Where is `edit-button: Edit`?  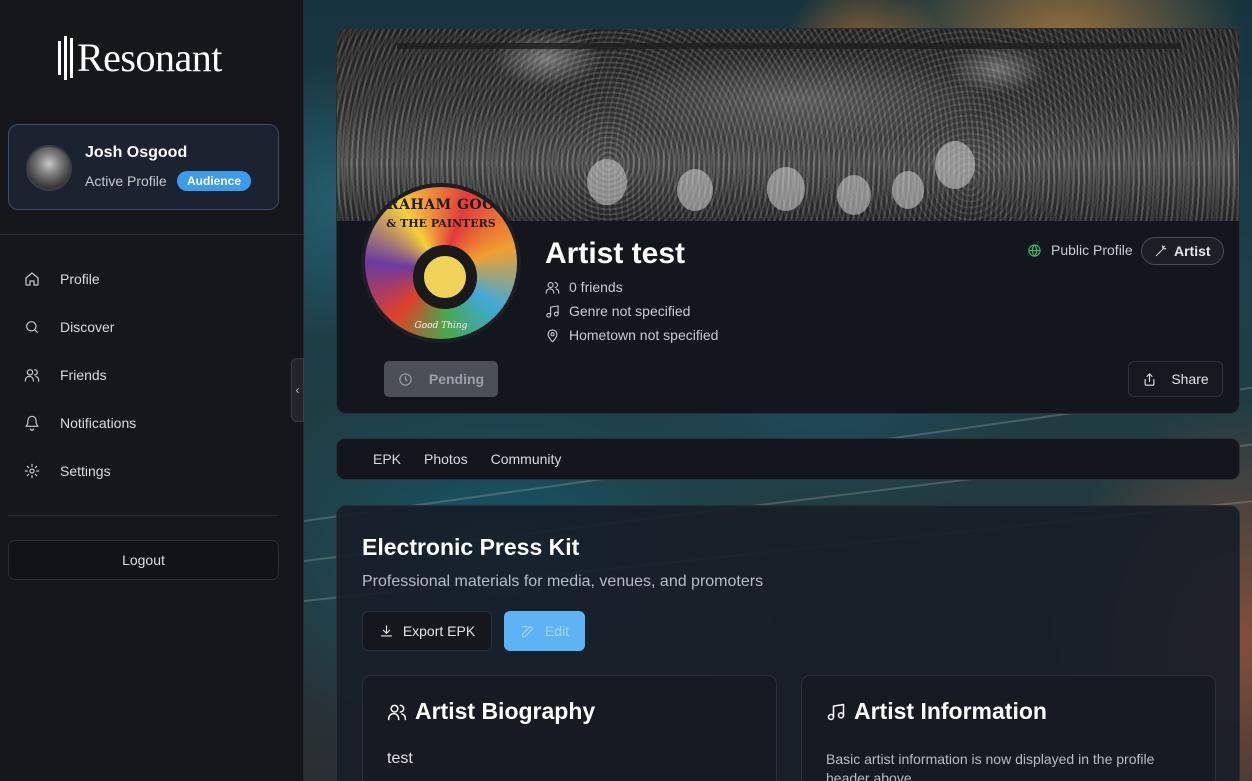 edit-button: Edit is located at coordinates (544, 631).